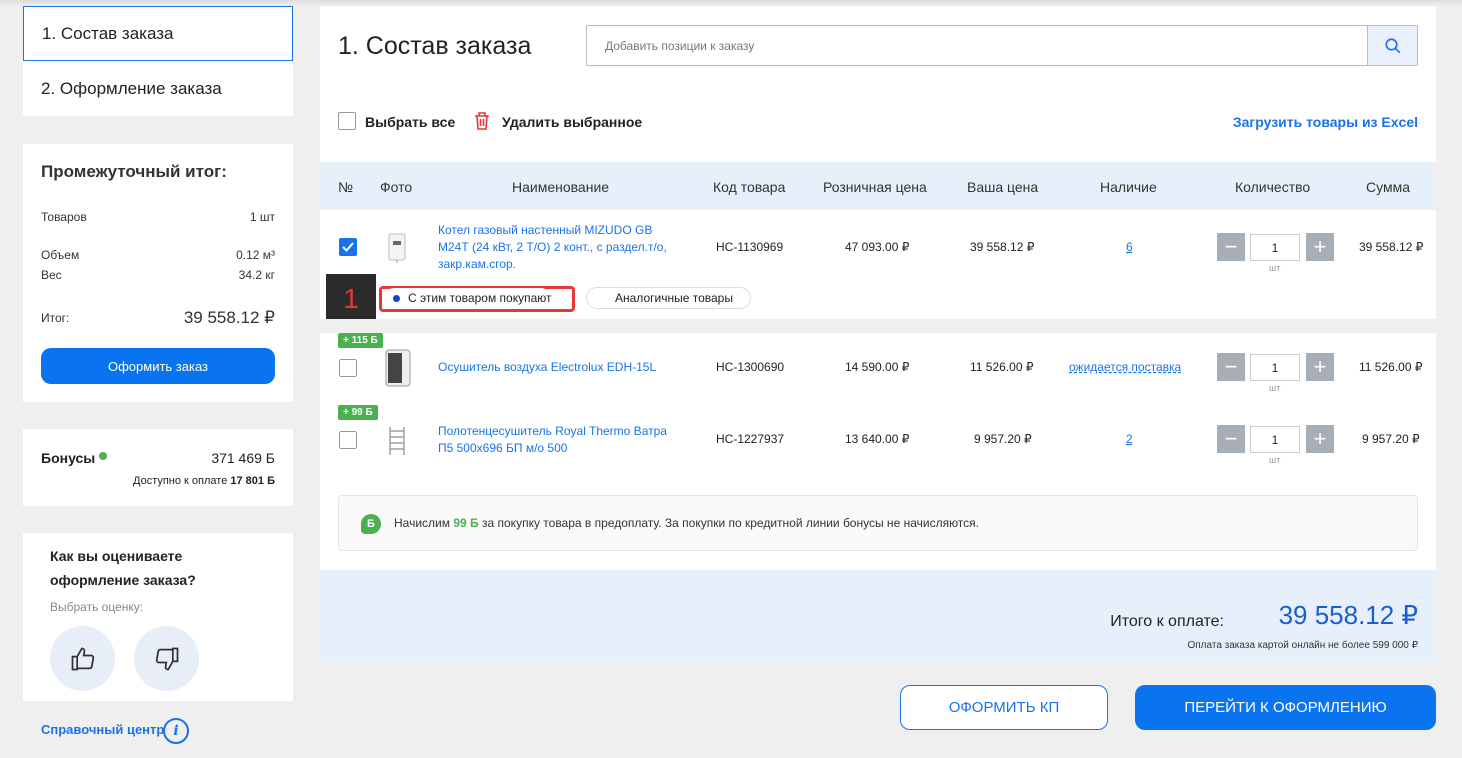 Image resolution: width=1462 pixels, height=758 pixels. What do you see at coordinates (64, 217) in the screenshot?
I see `items-label: Товаров` at bounding box center [64, 217].